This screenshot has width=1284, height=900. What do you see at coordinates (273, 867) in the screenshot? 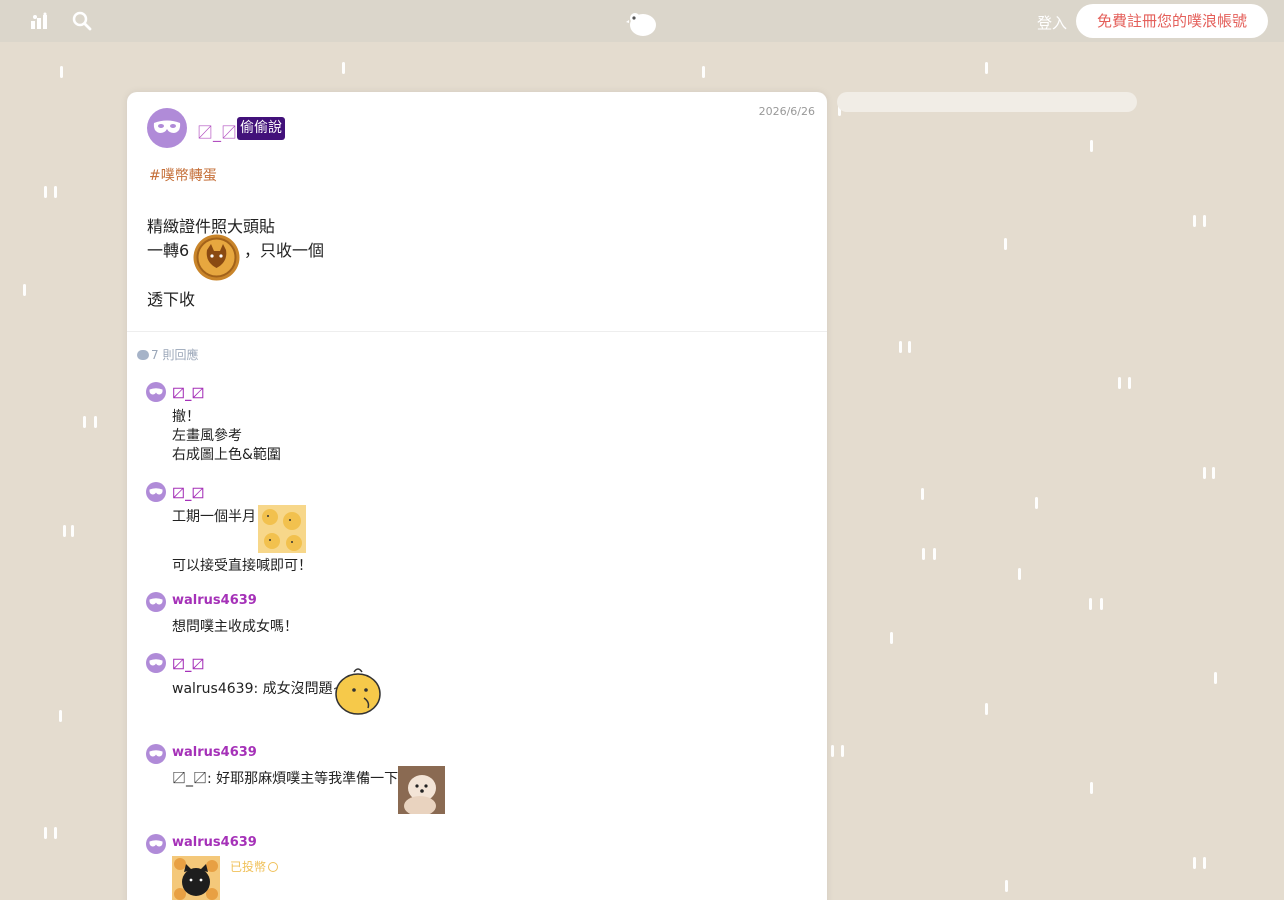
I see `coin-mini-icon` at bounding box center [273, 867].